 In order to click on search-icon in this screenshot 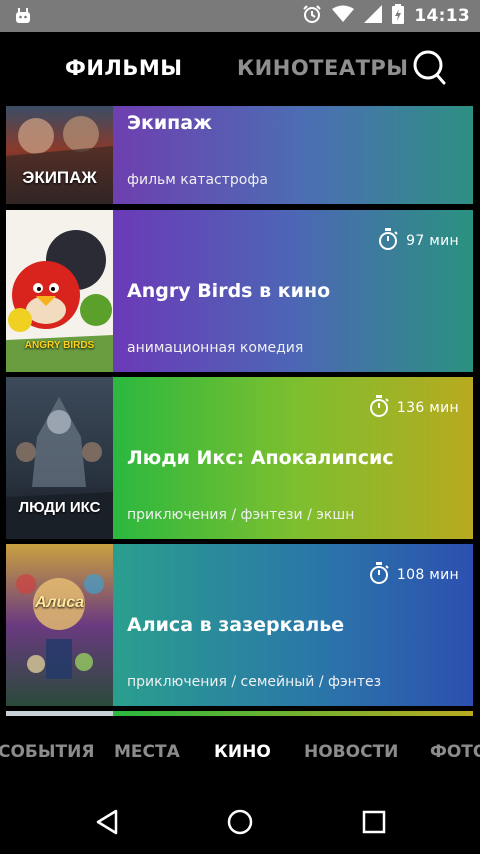, I will do `click(430, 68)`.